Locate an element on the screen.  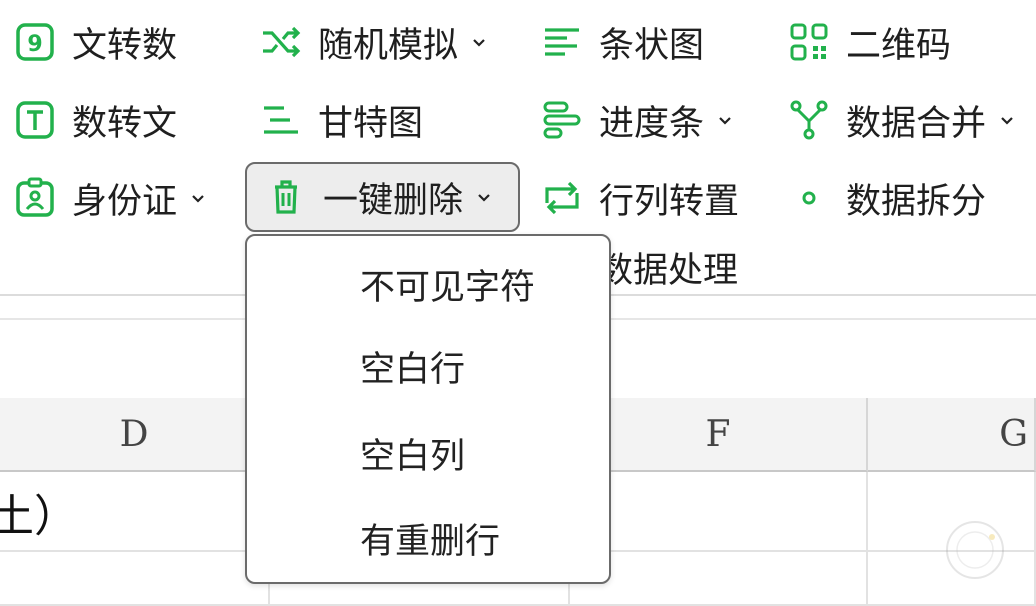
qr-code-icon is located at coordinates (810, 42).